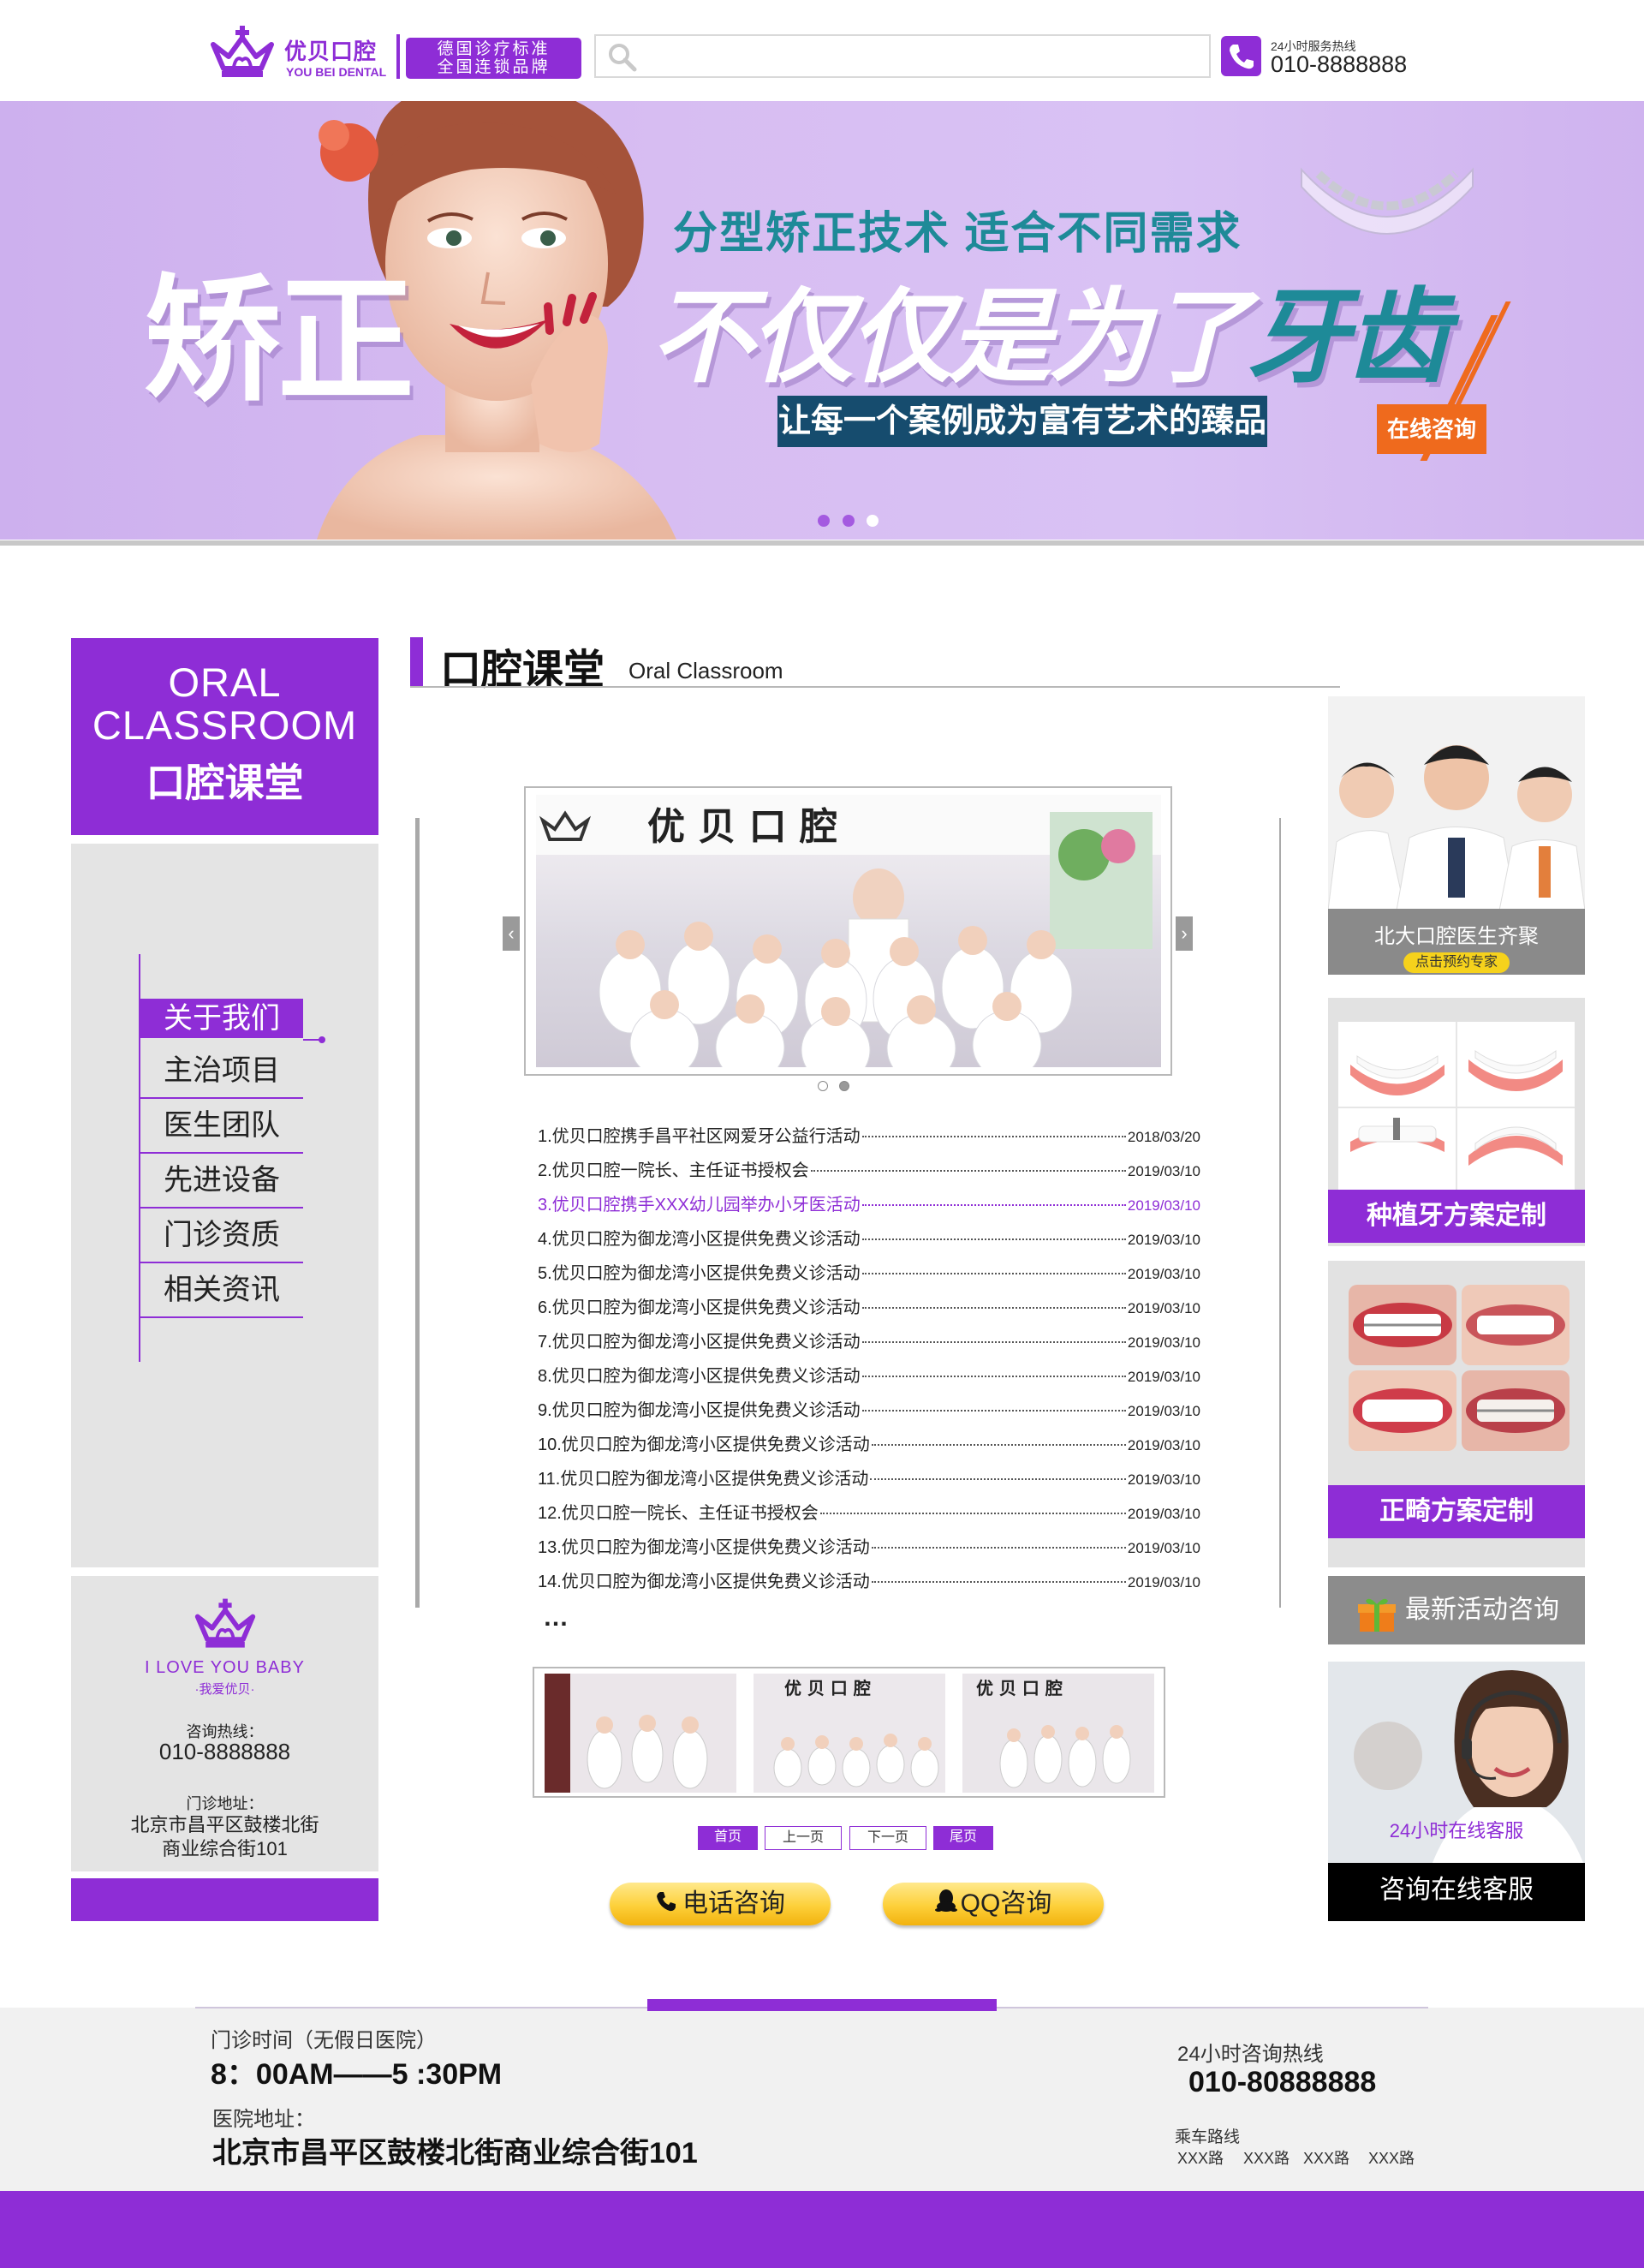 The image size is (1644, 2268). What do you see at coordinates (224, 1752) in the screenshot?
I see `contact-phone: 010-8888888` at bounding box center [224, 1752].